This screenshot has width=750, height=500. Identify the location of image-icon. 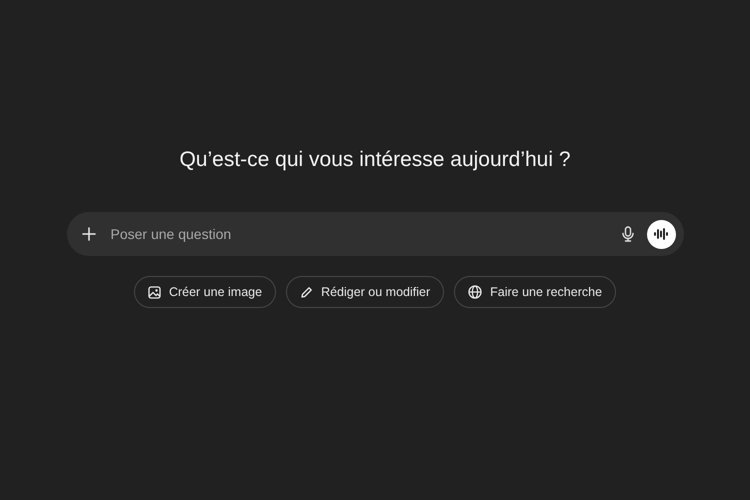
(154, 292).